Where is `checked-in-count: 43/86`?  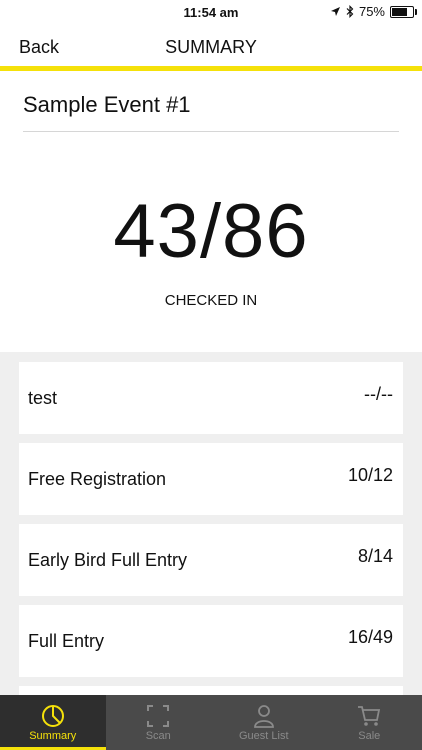 checked-in-count: 43/86 is located at coordinates (211, 231).